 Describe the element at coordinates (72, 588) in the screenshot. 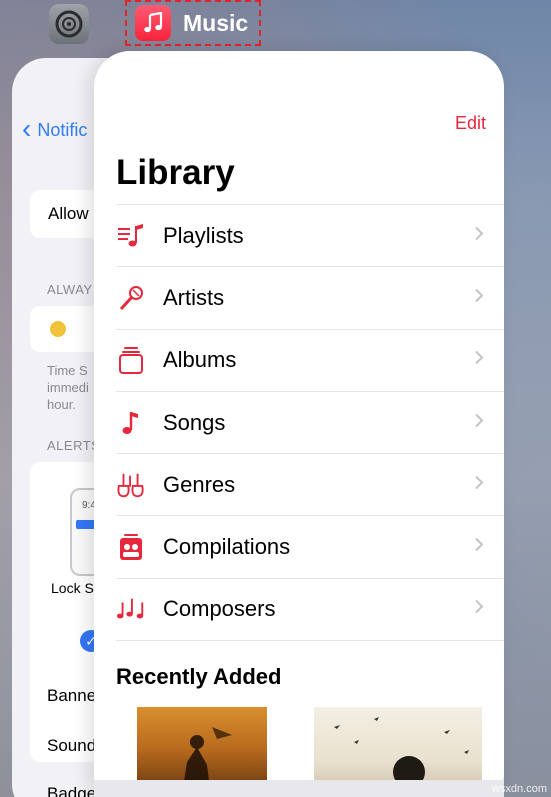

I see `lock-screen-label: Lock S` at that location.